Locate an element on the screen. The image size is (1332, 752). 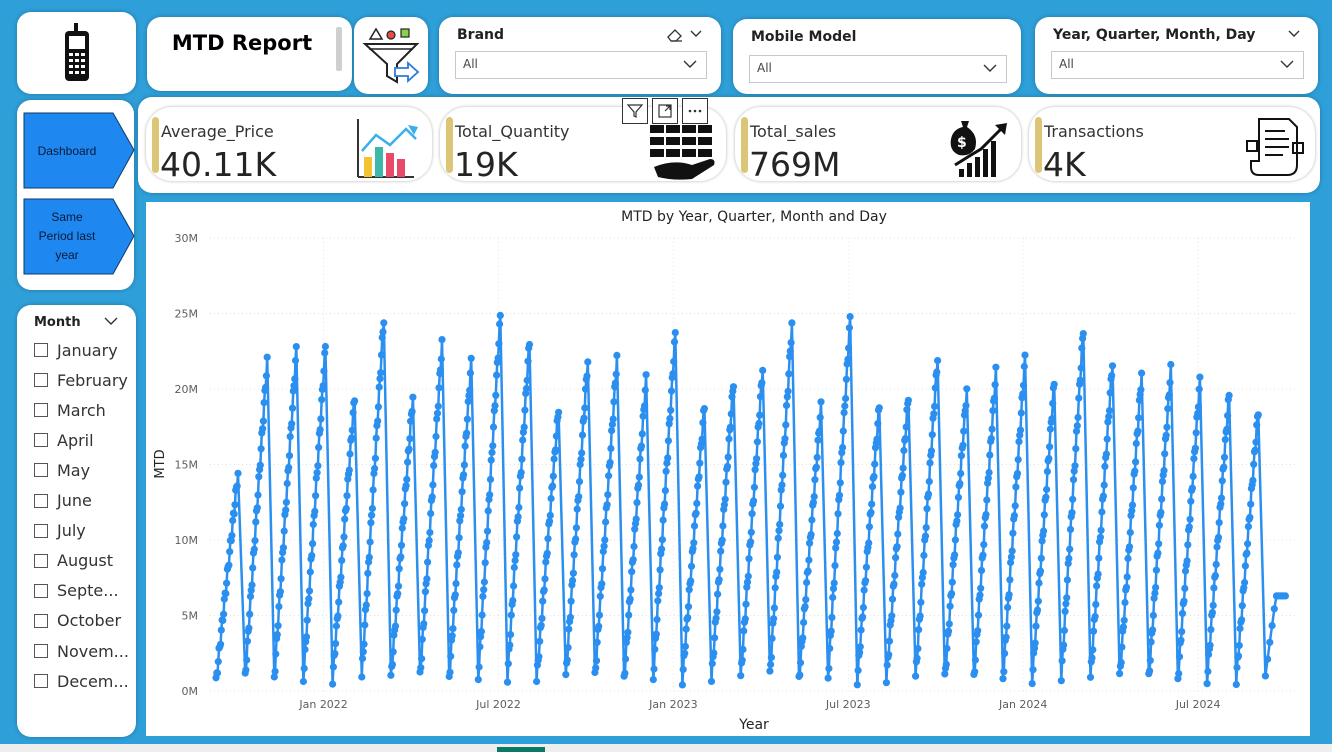
title-scrollbar is located at coordinates (339, 49).